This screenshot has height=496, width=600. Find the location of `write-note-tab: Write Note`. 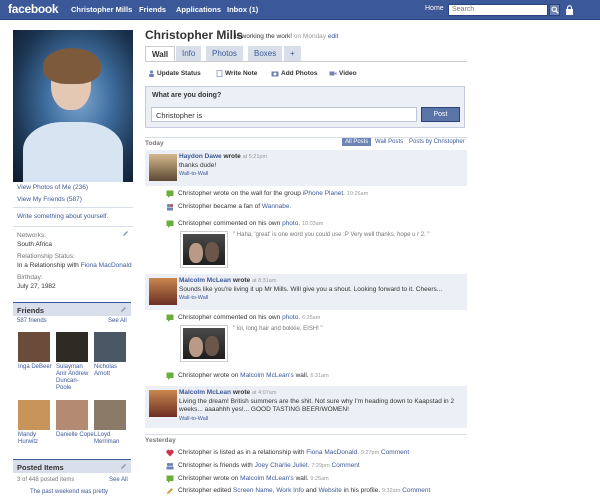

write-note-tab: Write Note is located at coordinates (236, 73).